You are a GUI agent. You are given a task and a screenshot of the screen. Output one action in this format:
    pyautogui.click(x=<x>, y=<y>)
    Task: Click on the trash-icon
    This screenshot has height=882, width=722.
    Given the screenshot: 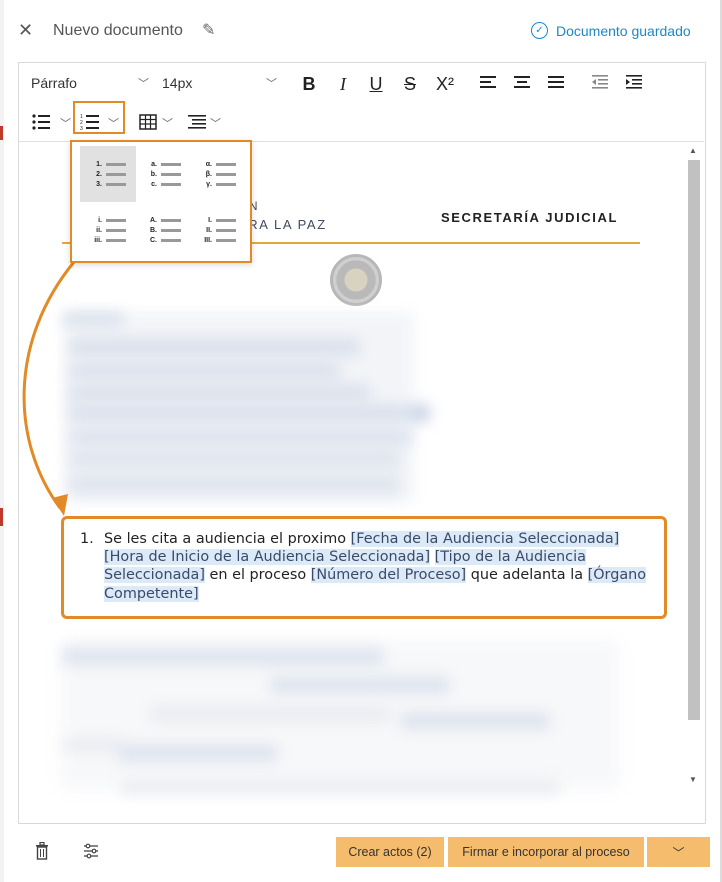 What is the action you would take?
    pyautogui.click(x=42, y=851)
    